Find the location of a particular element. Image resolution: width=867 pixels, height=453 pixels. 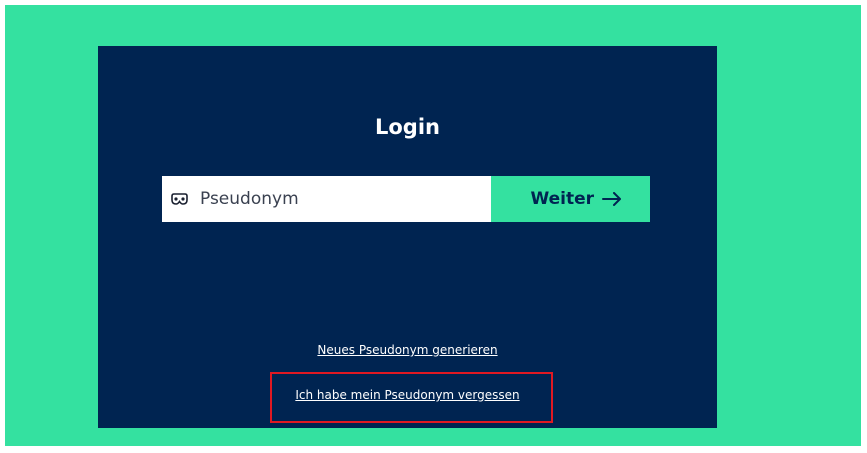

generate-pseudonym-link: Neues Pseudonym generieren is located at coordinates (407, 350).